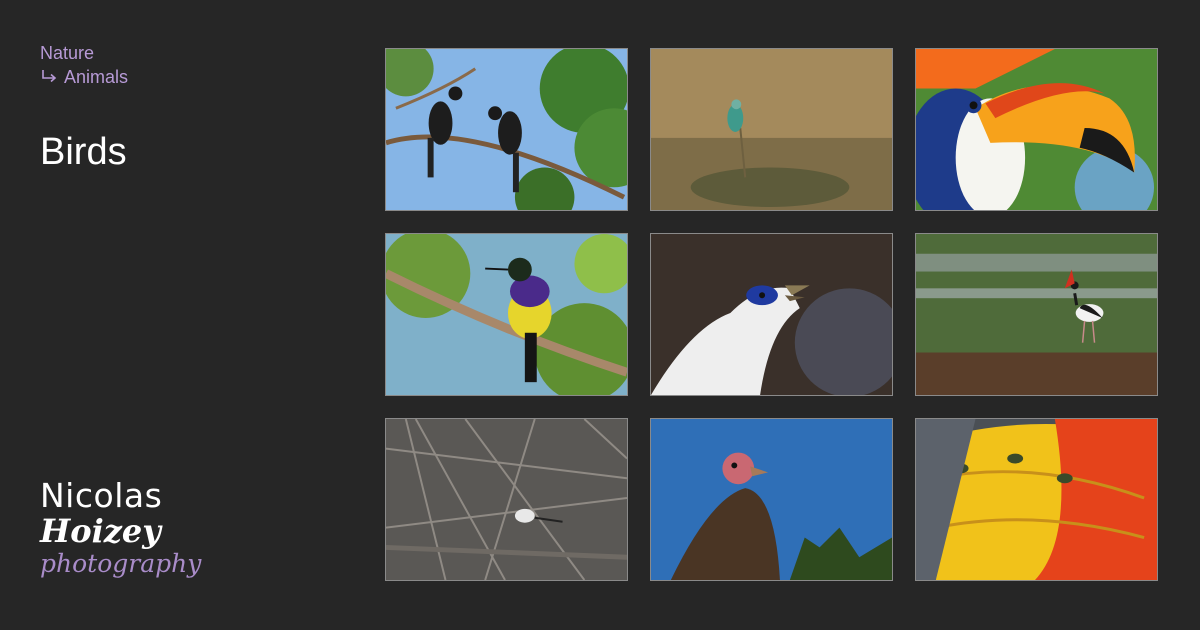  I want to click on photo-tile-roller-in-grass, so click(771, 129).